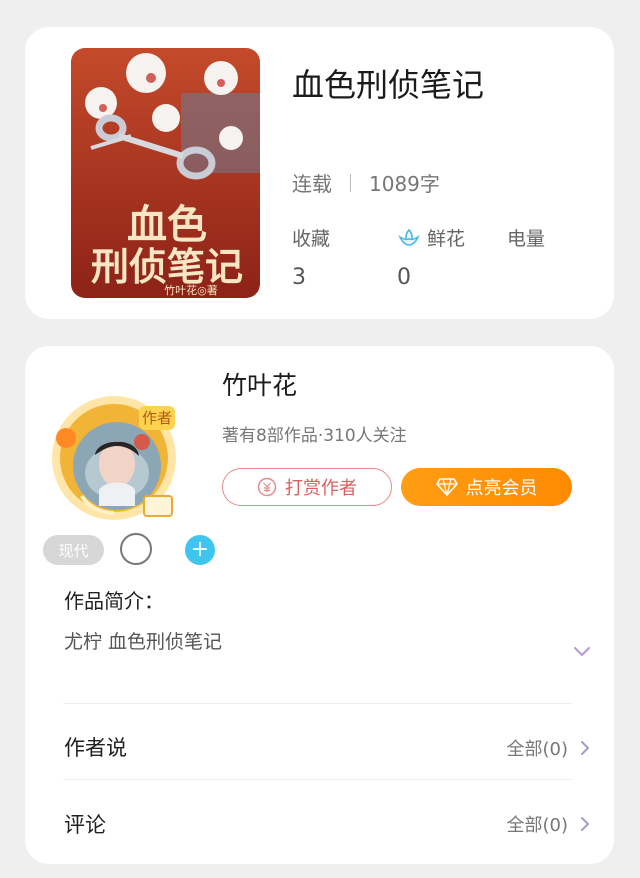  What do you see at coordinates (259, 384) in the screenshot?
I see `author-name: 竹叶花` at bounding box center [259, 384].